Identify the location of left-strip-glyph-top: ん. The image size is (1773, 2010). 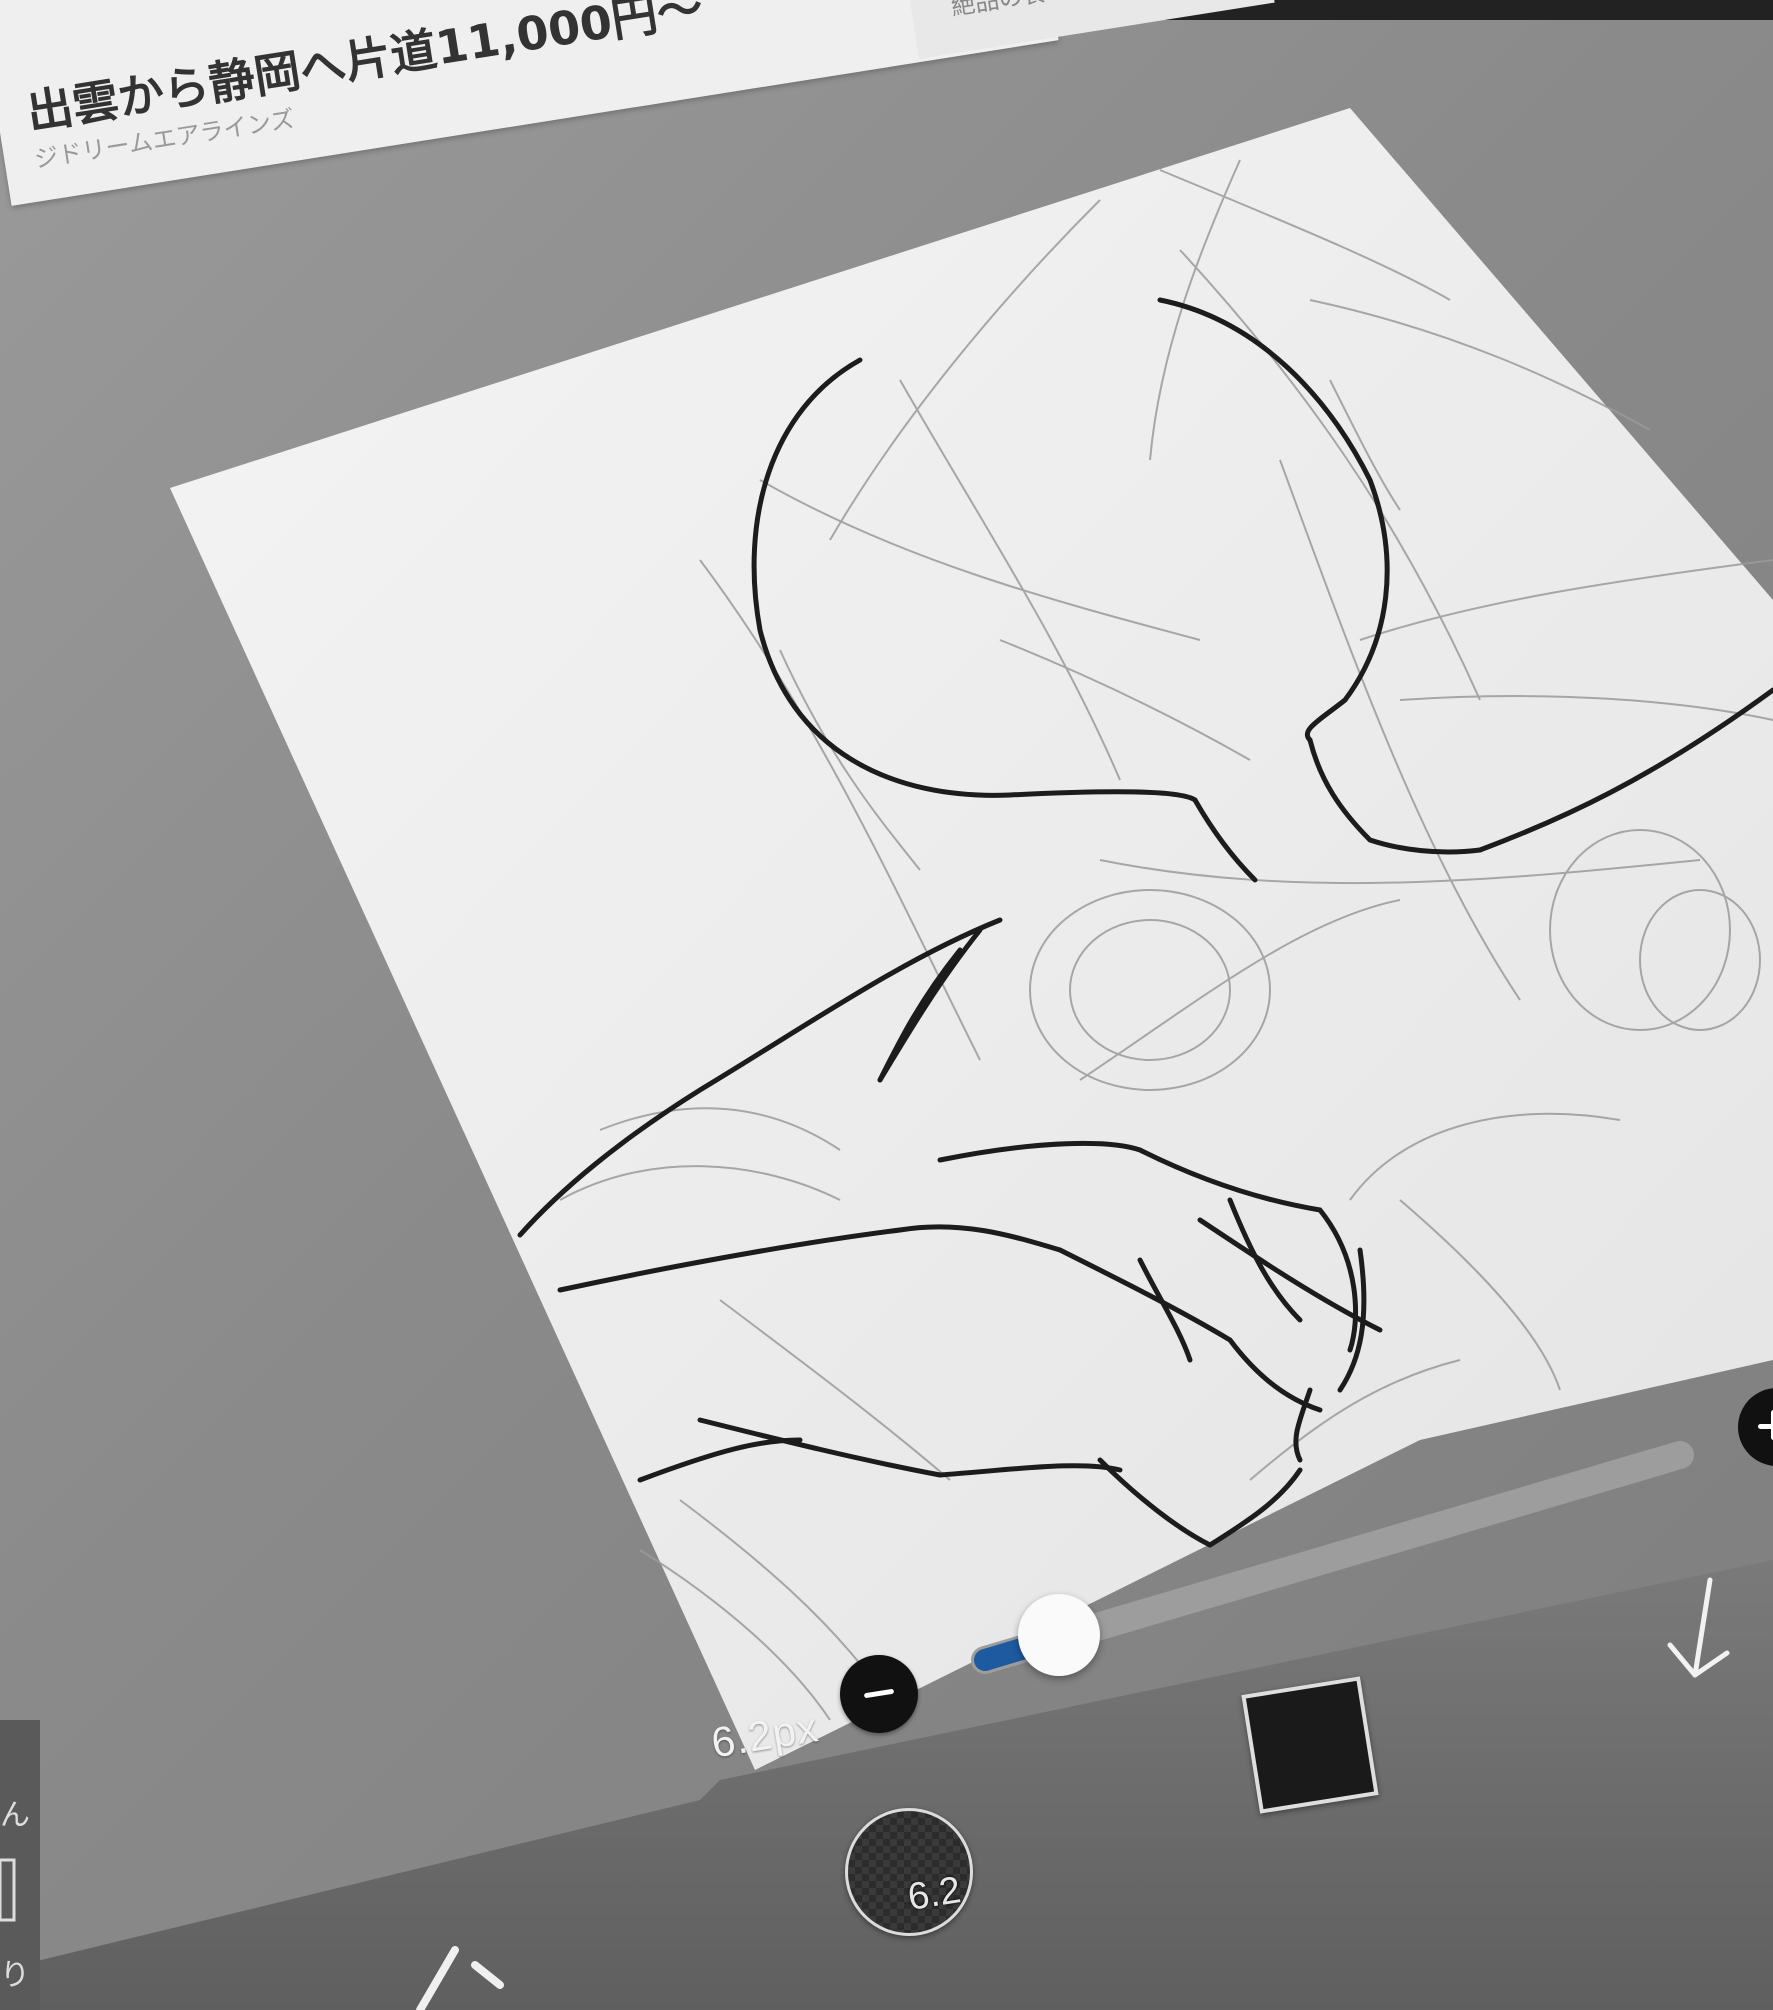
(15, 1815).